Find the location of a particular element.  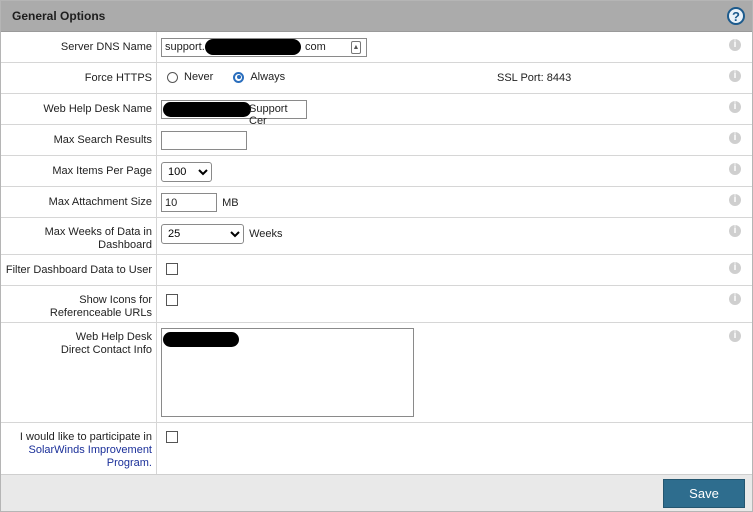

max-search-results-label: Max Search Results is located at coordinates (79, 140).